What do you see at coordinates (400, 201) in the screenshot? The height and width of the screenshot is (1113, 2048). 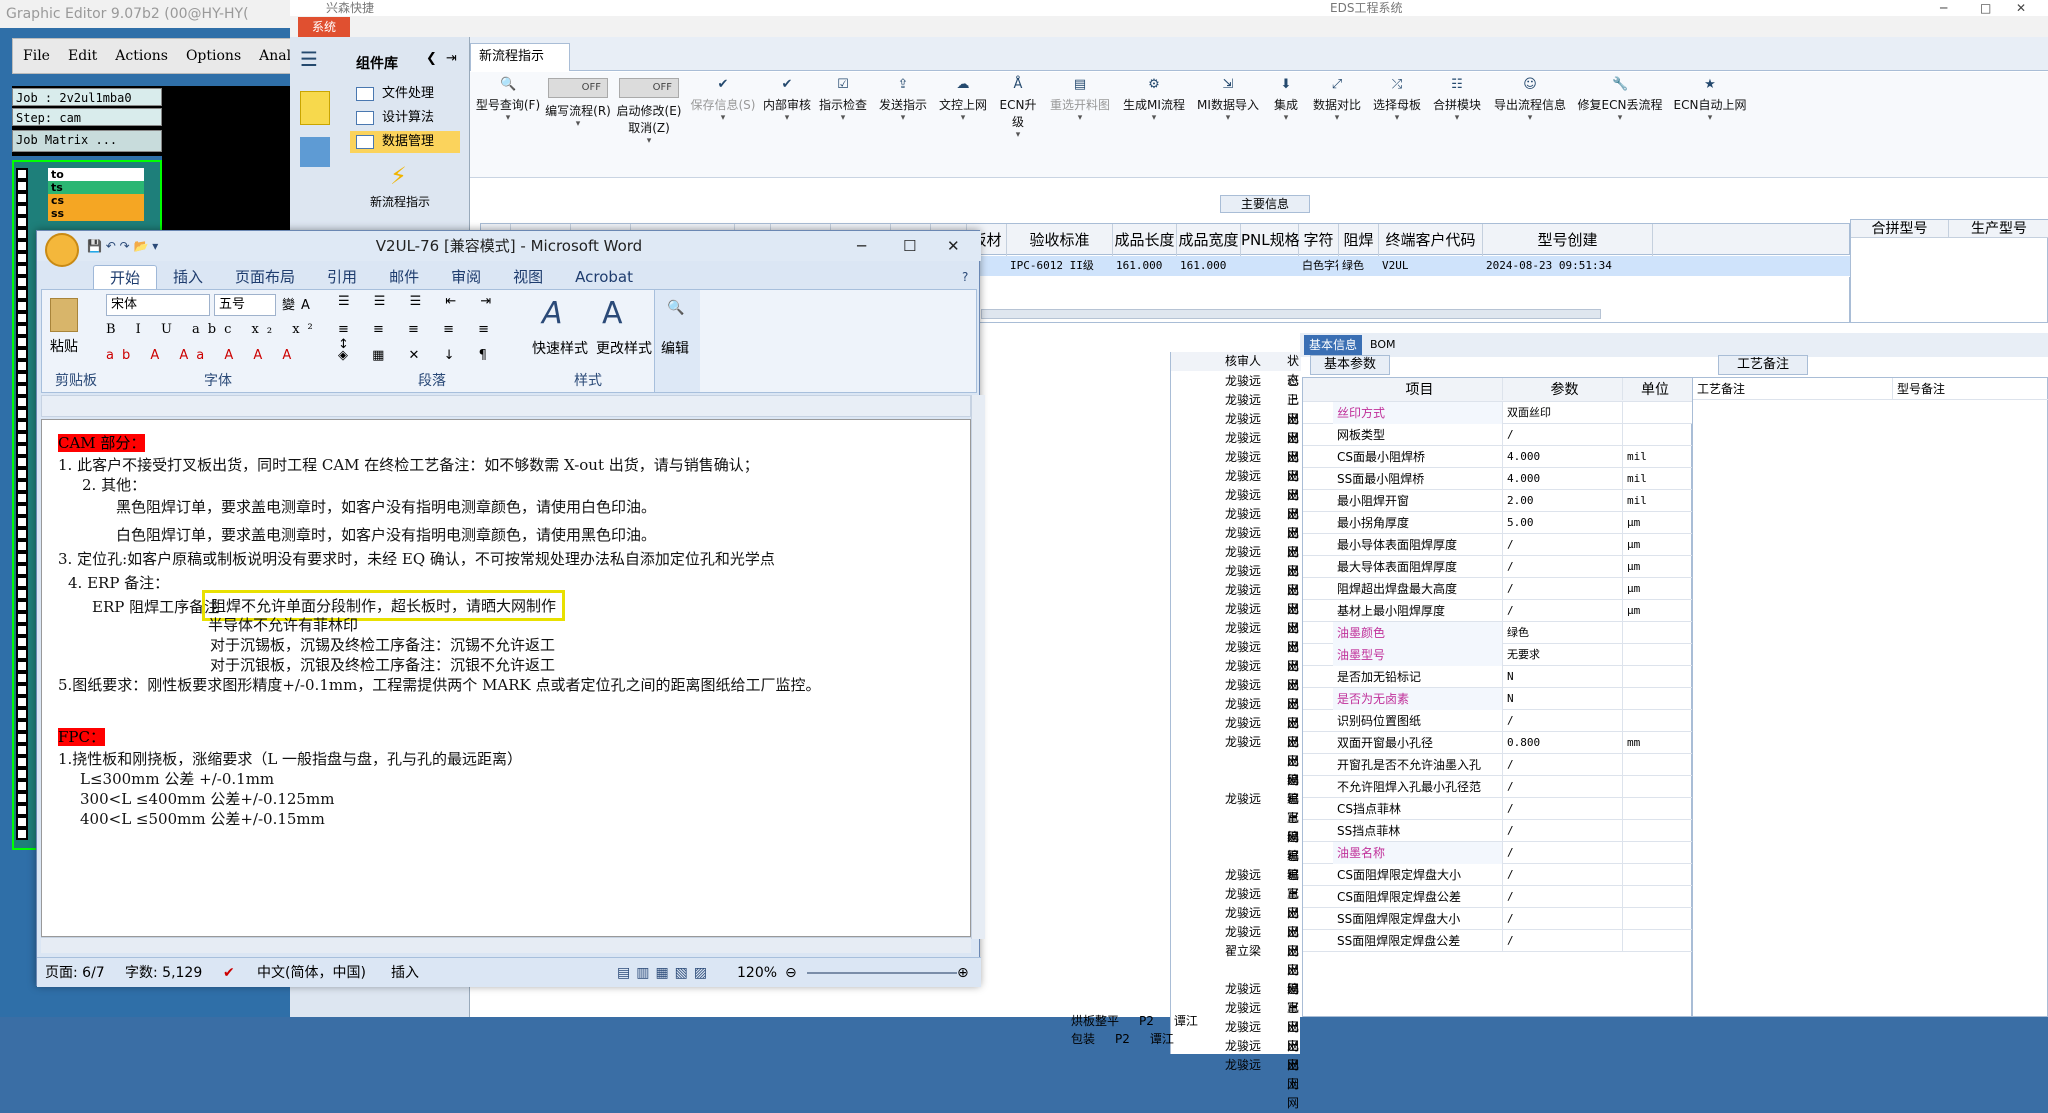 I see `flow-label: 新流程指示` at bounding box center [400, 201].